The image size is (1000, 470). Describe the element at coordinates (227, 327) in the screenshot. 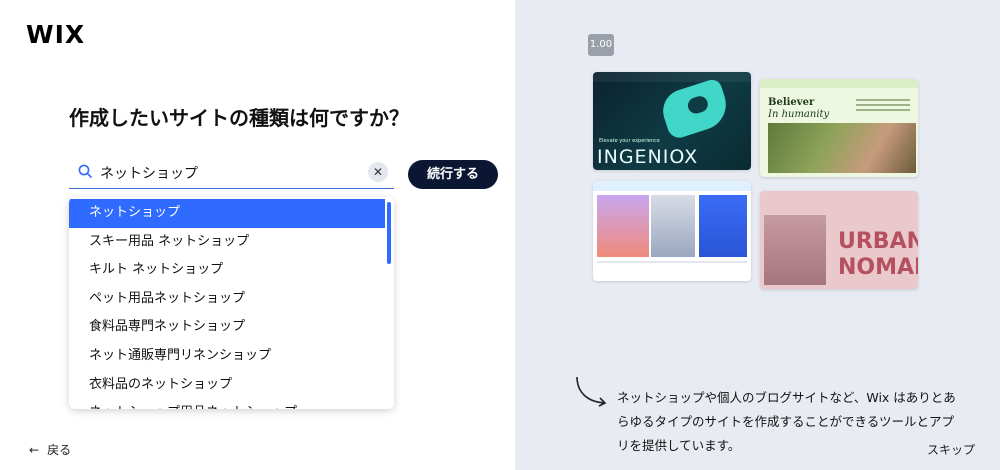

I see `suggestion-item: 食料品専門ネットショップ` at that location.